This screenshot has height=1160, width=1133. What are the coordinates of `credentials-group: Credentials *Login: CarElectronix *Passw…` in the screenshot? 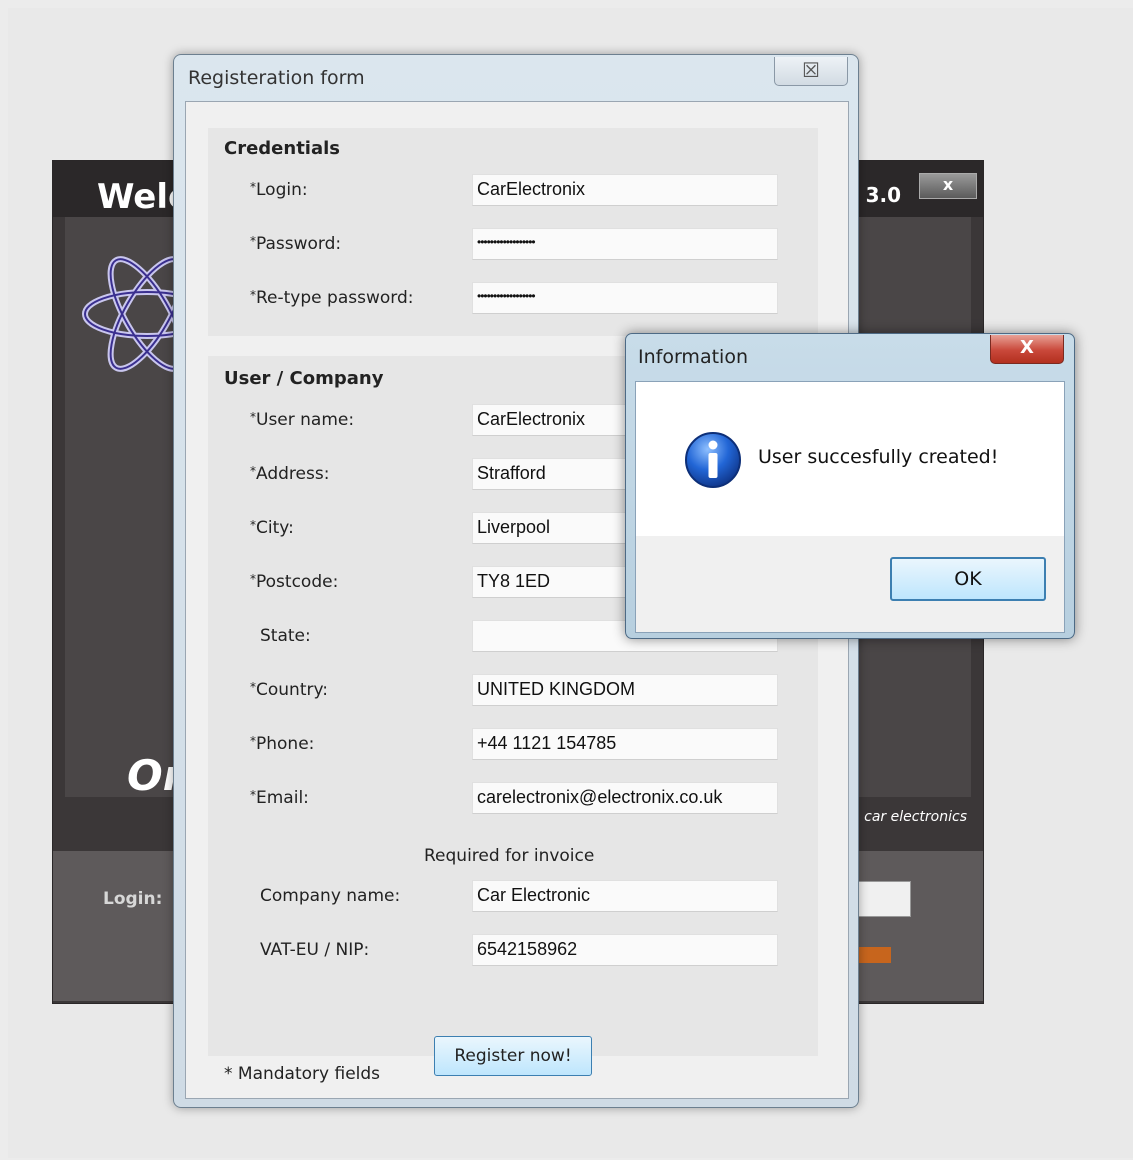 It's located at (513, 232).